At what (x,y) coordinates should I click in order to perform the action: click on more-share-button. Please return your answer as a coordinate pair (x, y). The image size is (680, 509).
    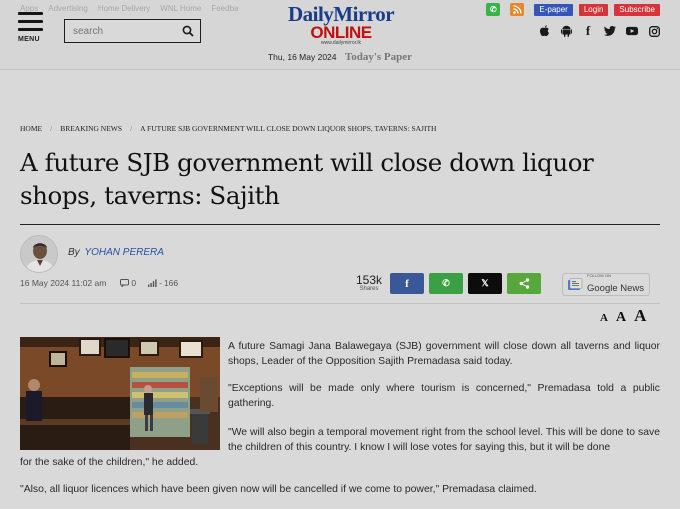
    Looking at the image, I should click on (524, 283).